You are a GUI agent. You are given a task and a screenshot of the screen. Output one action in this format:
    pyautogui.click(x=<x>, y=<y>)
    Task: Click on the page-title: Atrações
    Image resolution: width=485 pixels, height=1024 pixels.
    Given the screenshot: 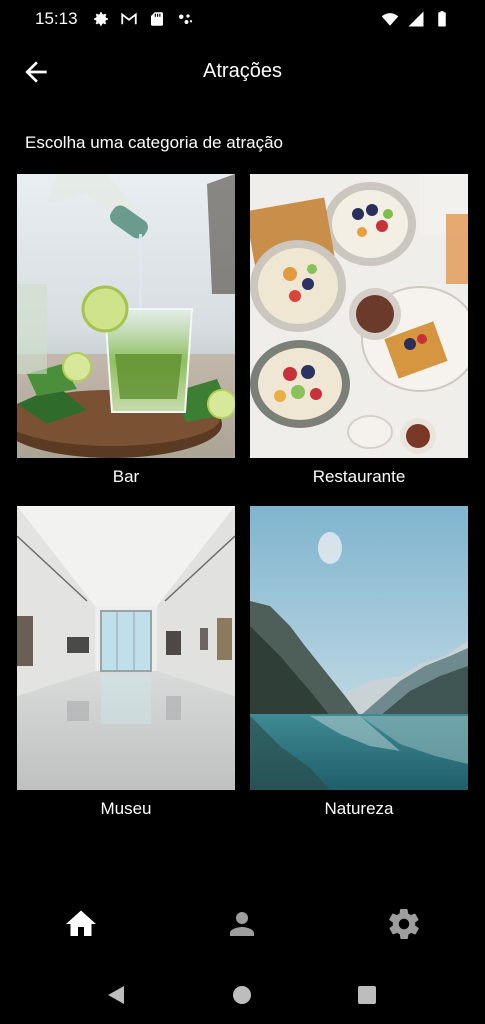 What is the action you would take?
    pyautogui.click(x=242, y=71)
    